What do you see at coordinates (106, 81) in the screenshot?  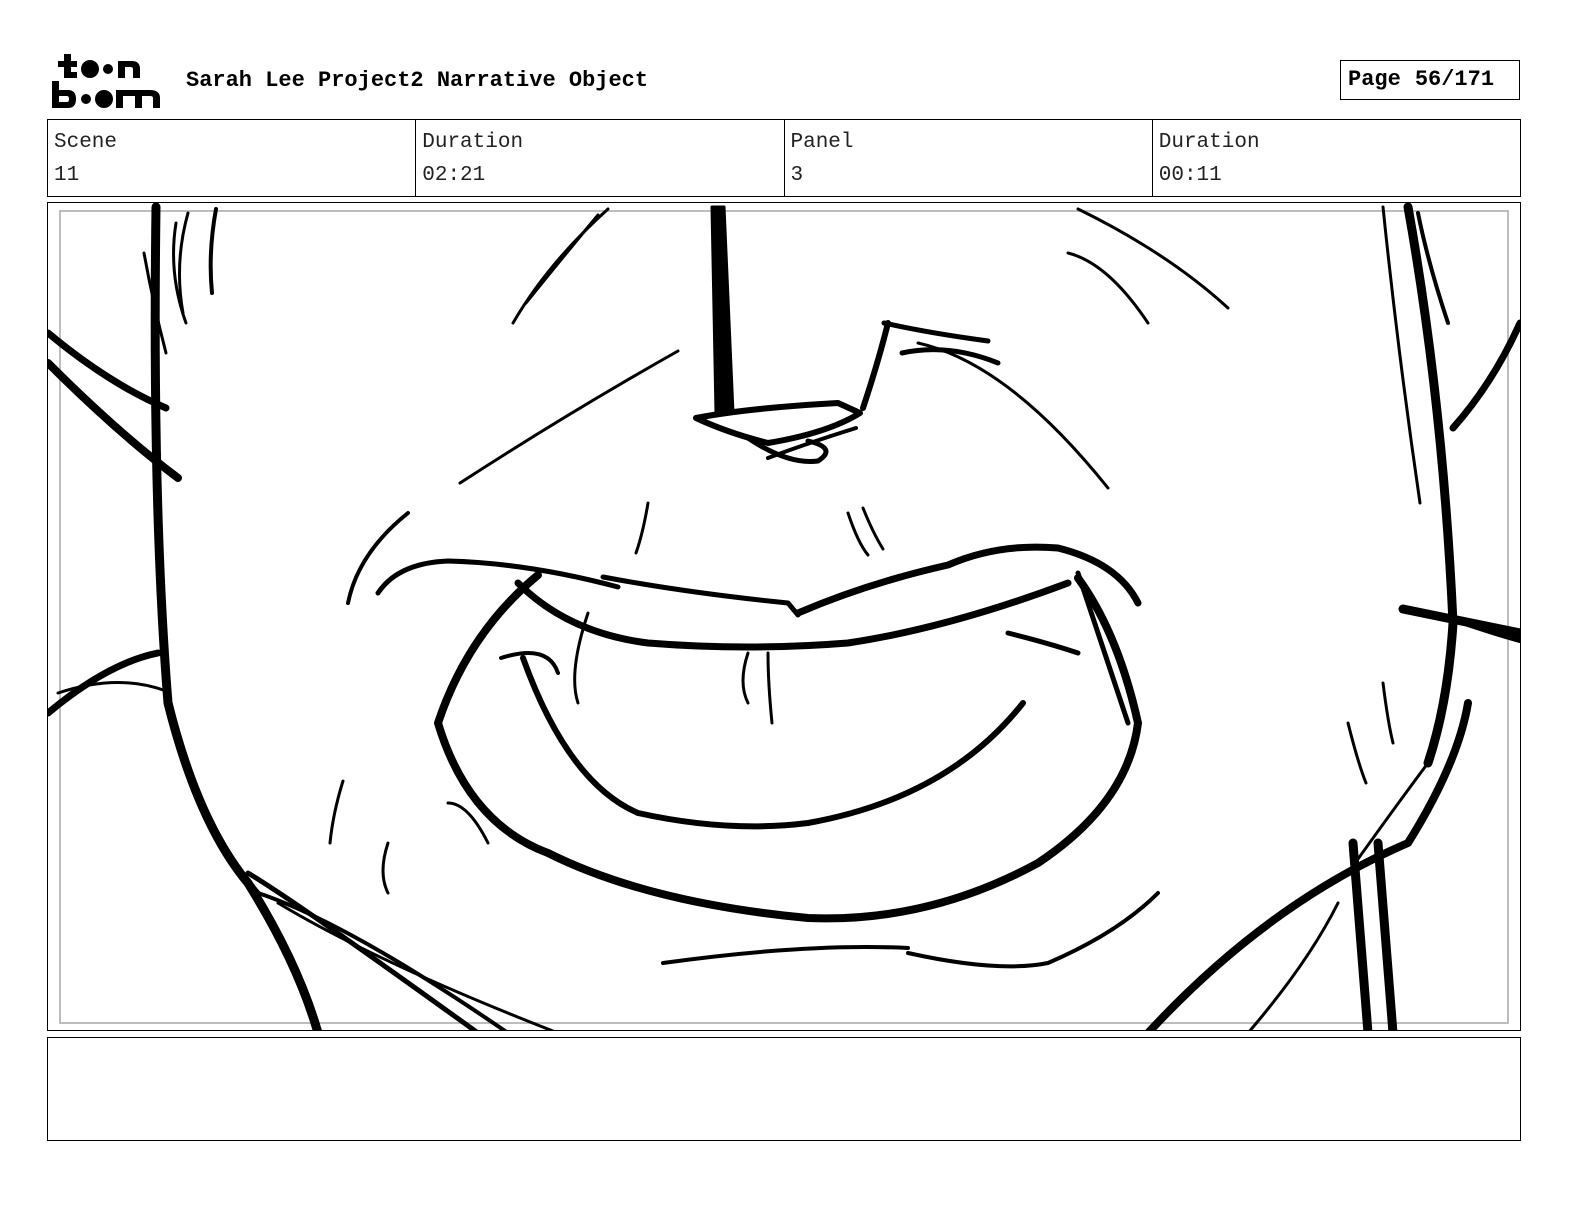 I see `toon-boom-logo` at bounding box center [106, 81].